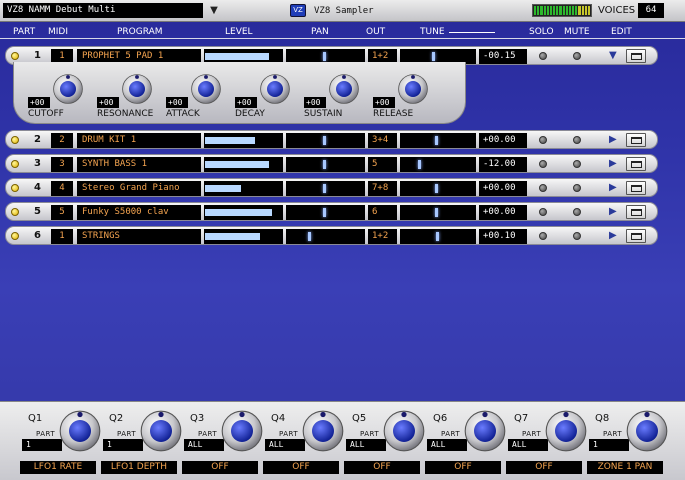 This screenshot has width=685, height=480. Describe the element at coordinates (503, 164) in the screenshot. I see `tune-value-field: -12.00` at that location.